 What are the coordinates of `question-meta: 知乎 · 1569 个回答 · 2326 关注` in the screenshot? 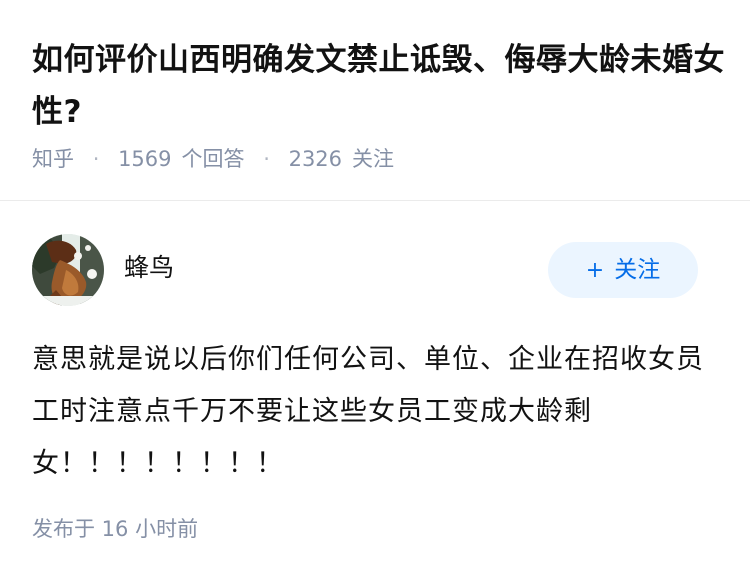 It's located at (213, 159).